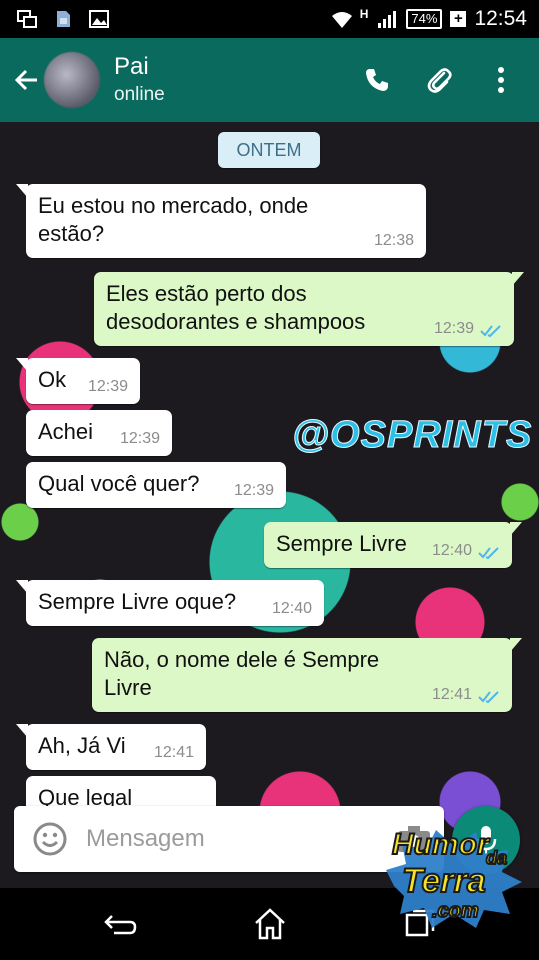 The image size is (539, 960). I want to click on message-text: Eu estou no mercado, onde, so click(173, 205).